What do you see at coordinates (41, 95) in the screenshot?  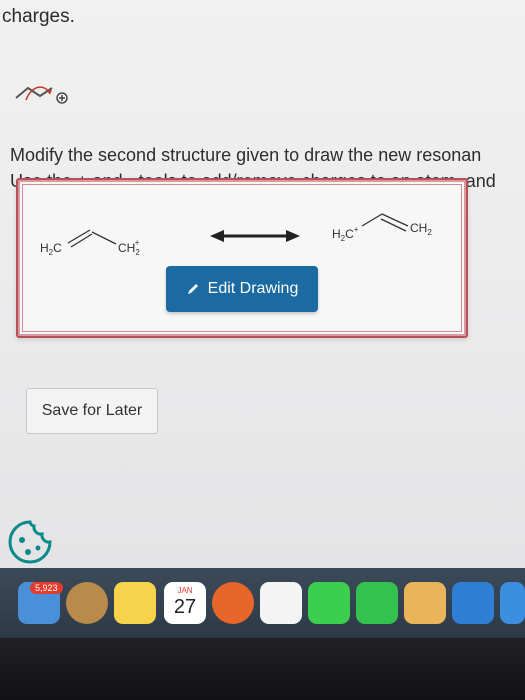 I see `curved-arrow-charge-icon` at bounding box center [41, 95].